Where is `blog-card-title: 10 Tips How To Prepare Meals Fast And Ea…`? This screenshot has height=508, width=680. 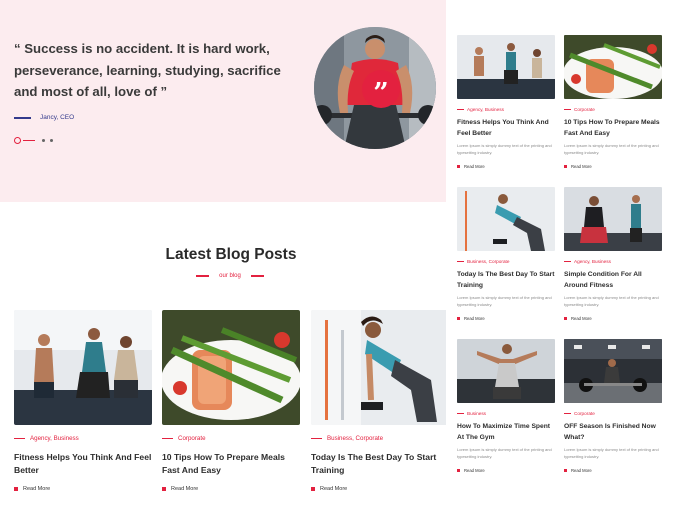 blog-card-title: 10 Tips How To Prepare Meals Fast And Ea… is located at coordinates (232, 464).